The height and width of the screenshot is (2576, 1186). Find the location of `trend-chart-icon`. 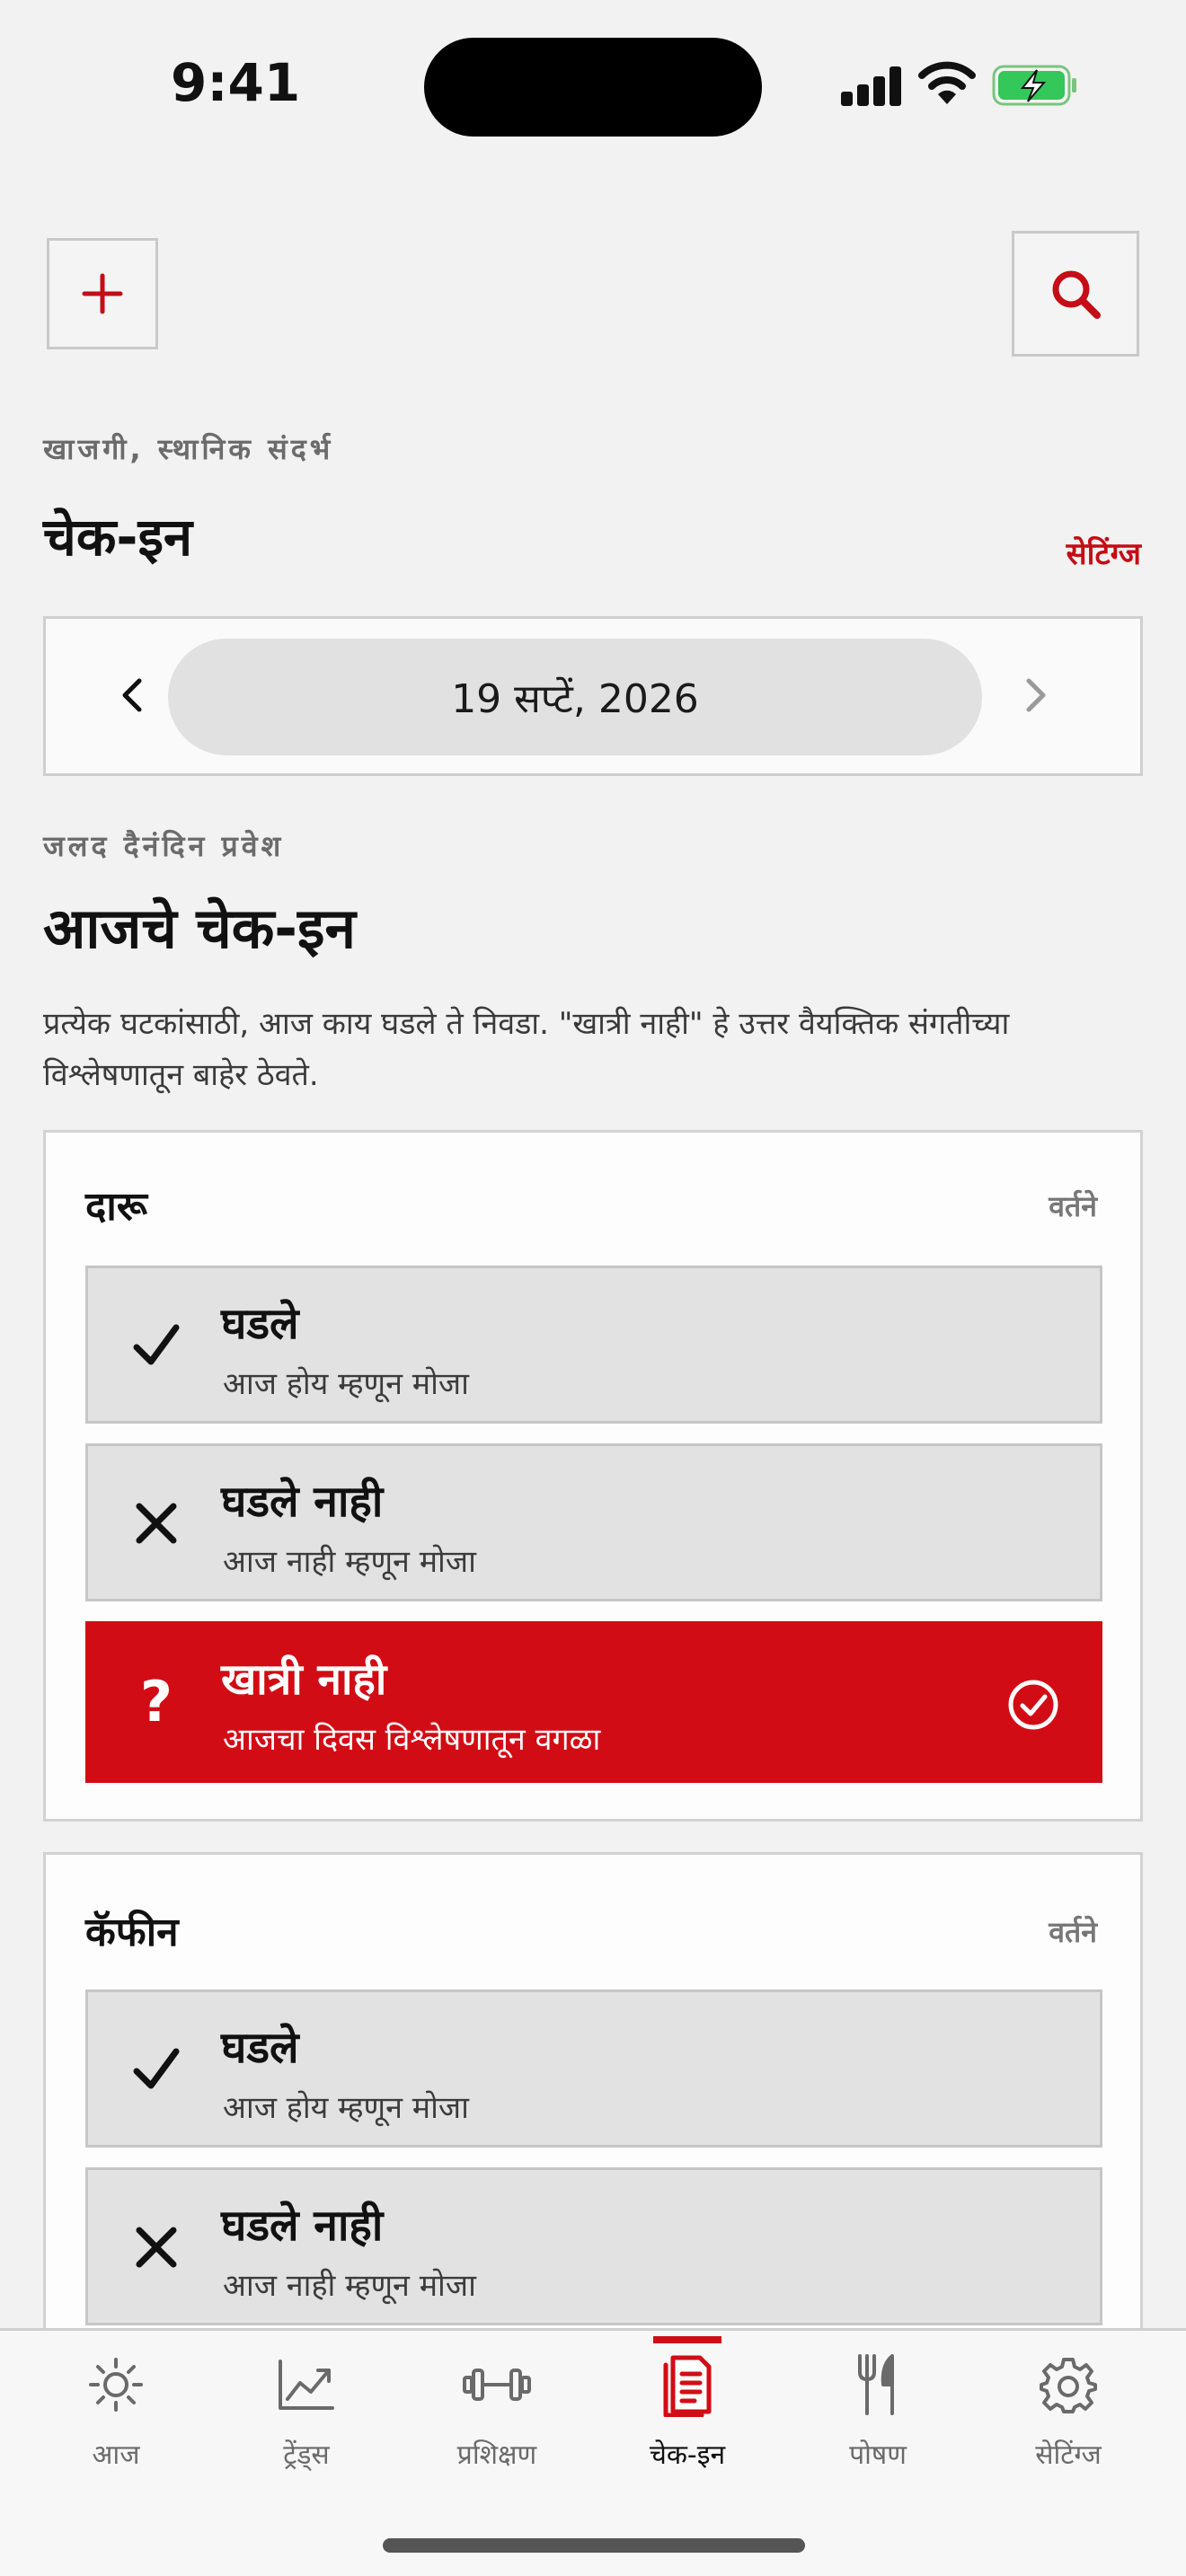

trend-chart-icon is located at coordinates (306, 2385).